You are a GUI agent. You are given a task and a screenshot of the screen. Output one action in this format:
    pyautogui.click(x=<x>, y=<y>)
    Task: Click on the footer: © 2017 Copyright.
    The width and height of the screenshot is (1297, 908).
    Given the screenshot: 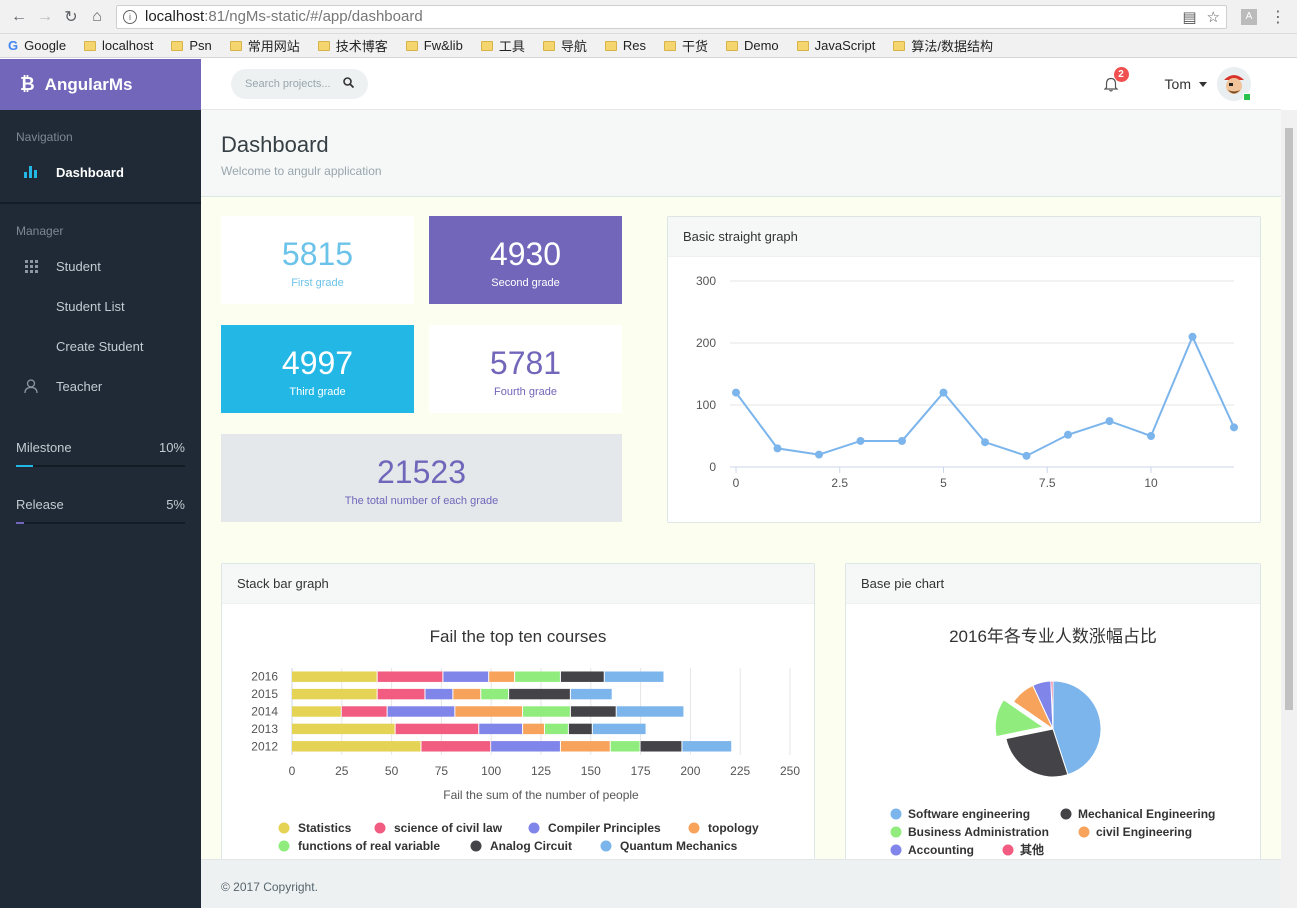 What is the action you would take?
    pyautogui.click(x=741, y=883)
    